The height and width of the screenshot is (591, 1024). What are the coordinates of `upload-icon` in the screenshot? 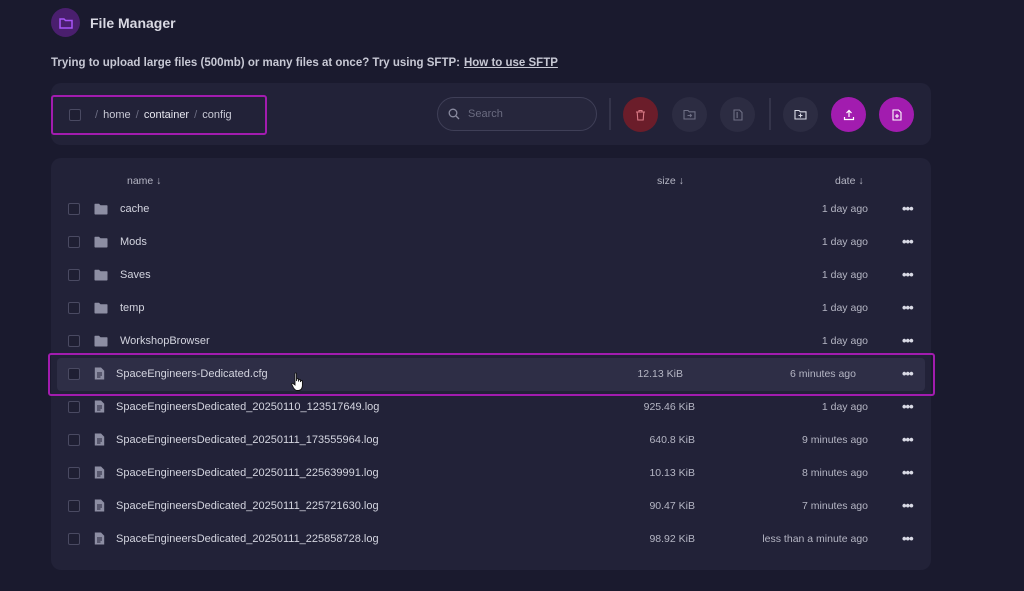 It's located at (848, 114).